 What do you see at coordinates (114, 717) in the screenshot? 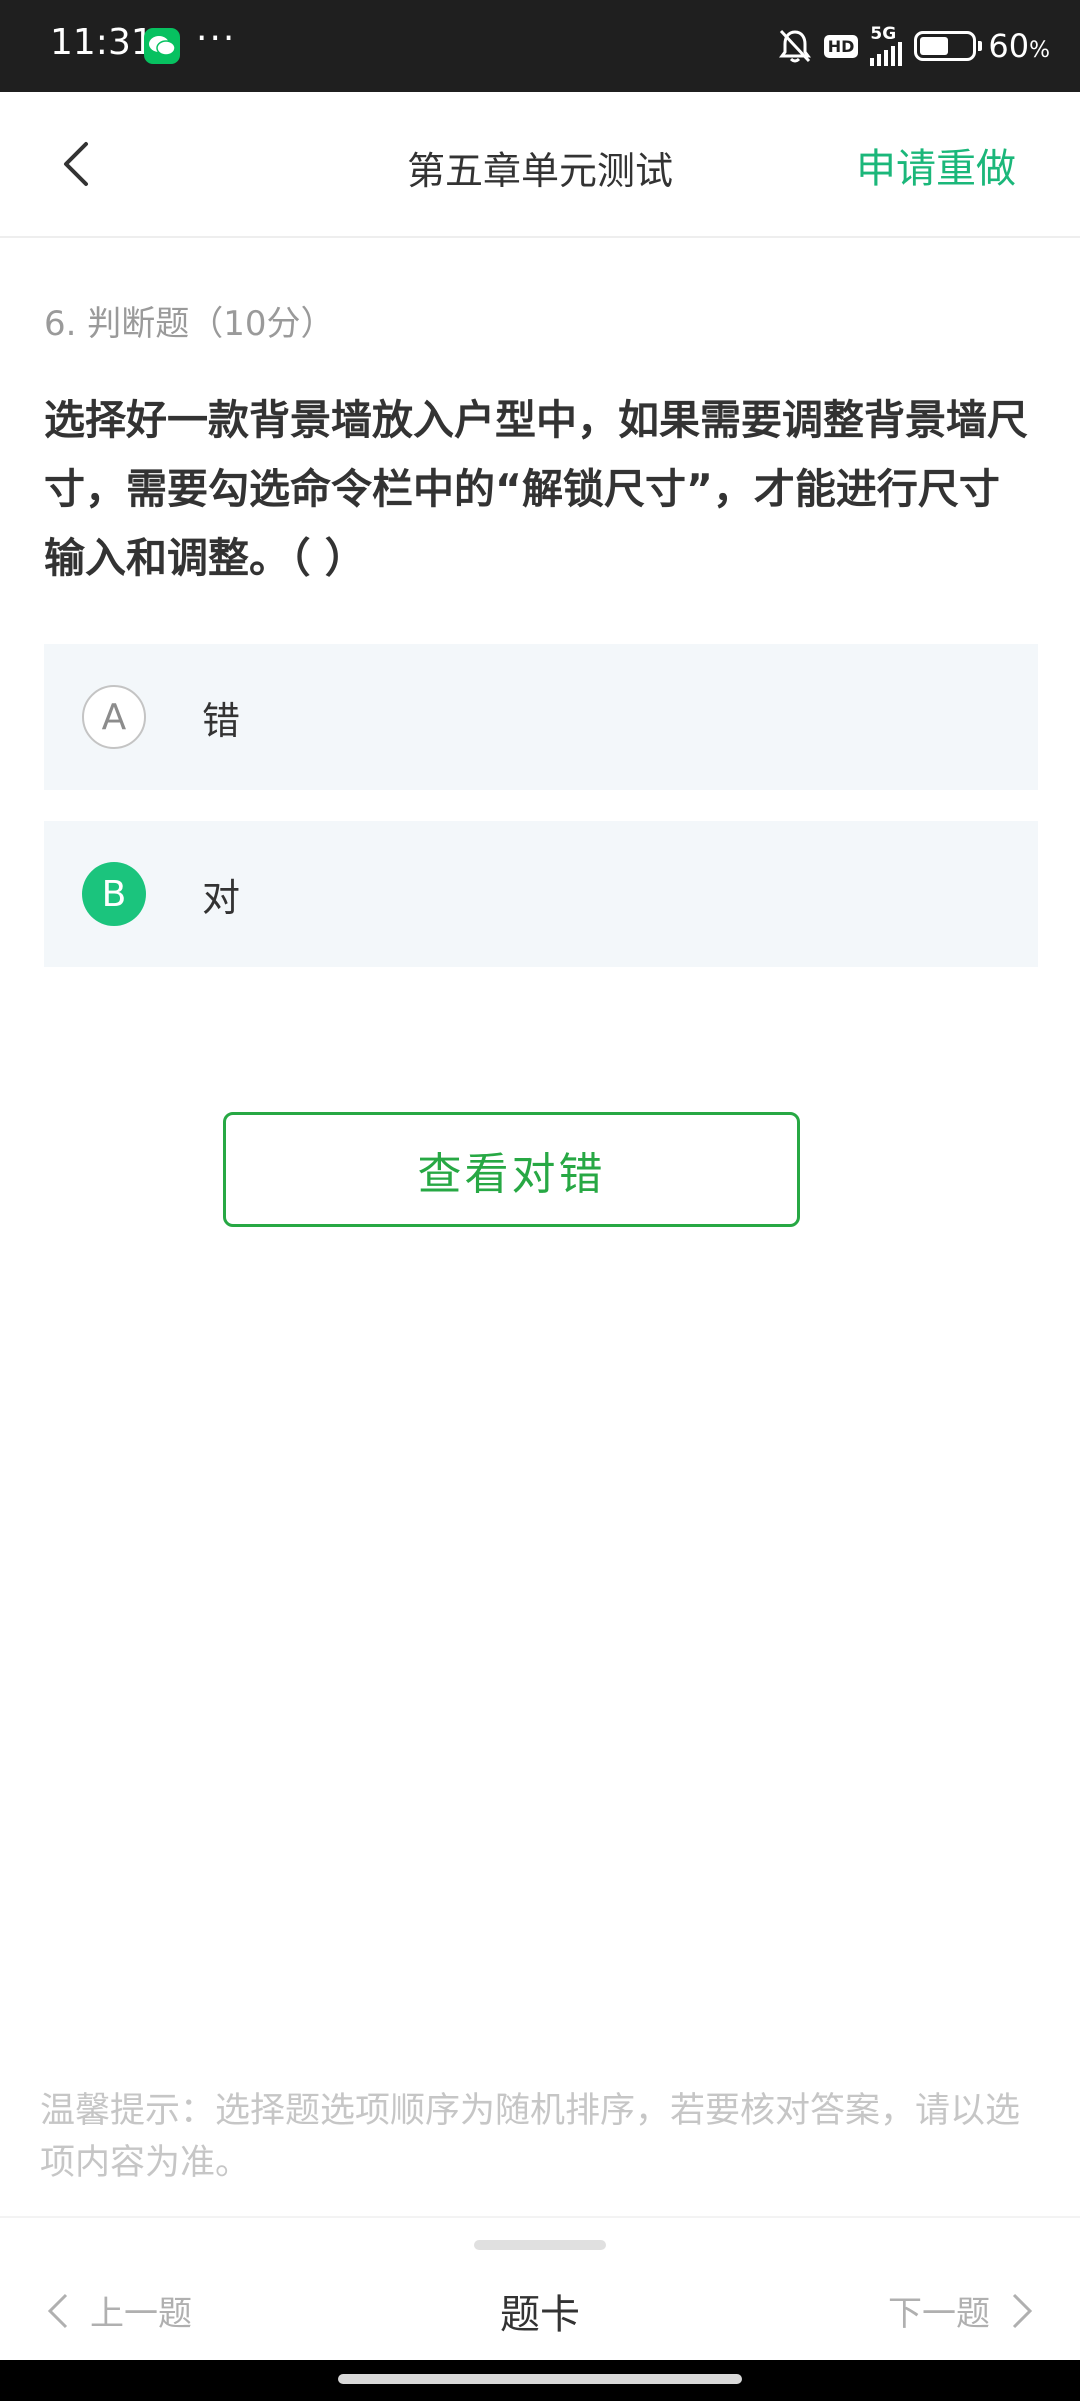
I see `option-a-letter: A` at bounding box center [114, 717].